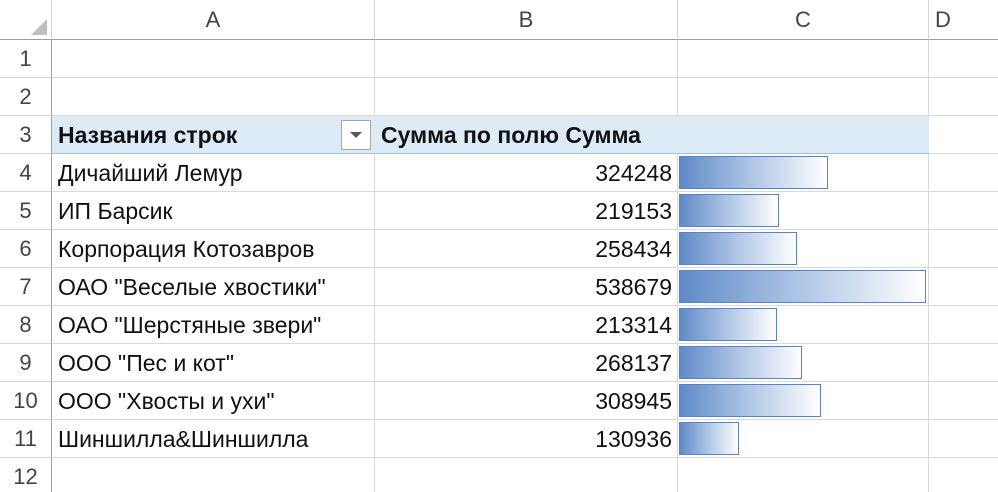 This screenshot has height=492, width=998. What do you see at coordinates (26, 475) in the screenshot?
I see `row-header-12: 12` at bounding box center [26, 475].